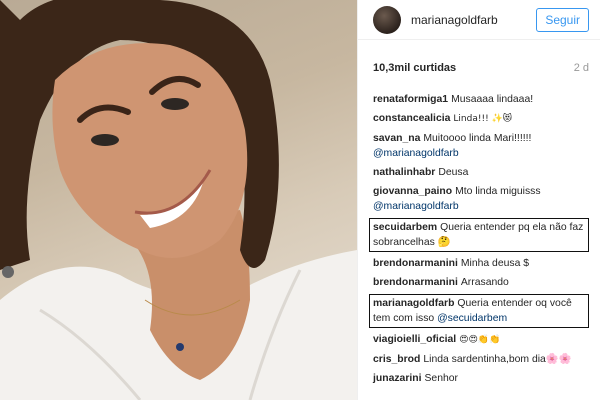  What do you see at coordinates (441, 378) in the screenshot?
I see `comment-text: Senhor` at bounding box center [441, 378].